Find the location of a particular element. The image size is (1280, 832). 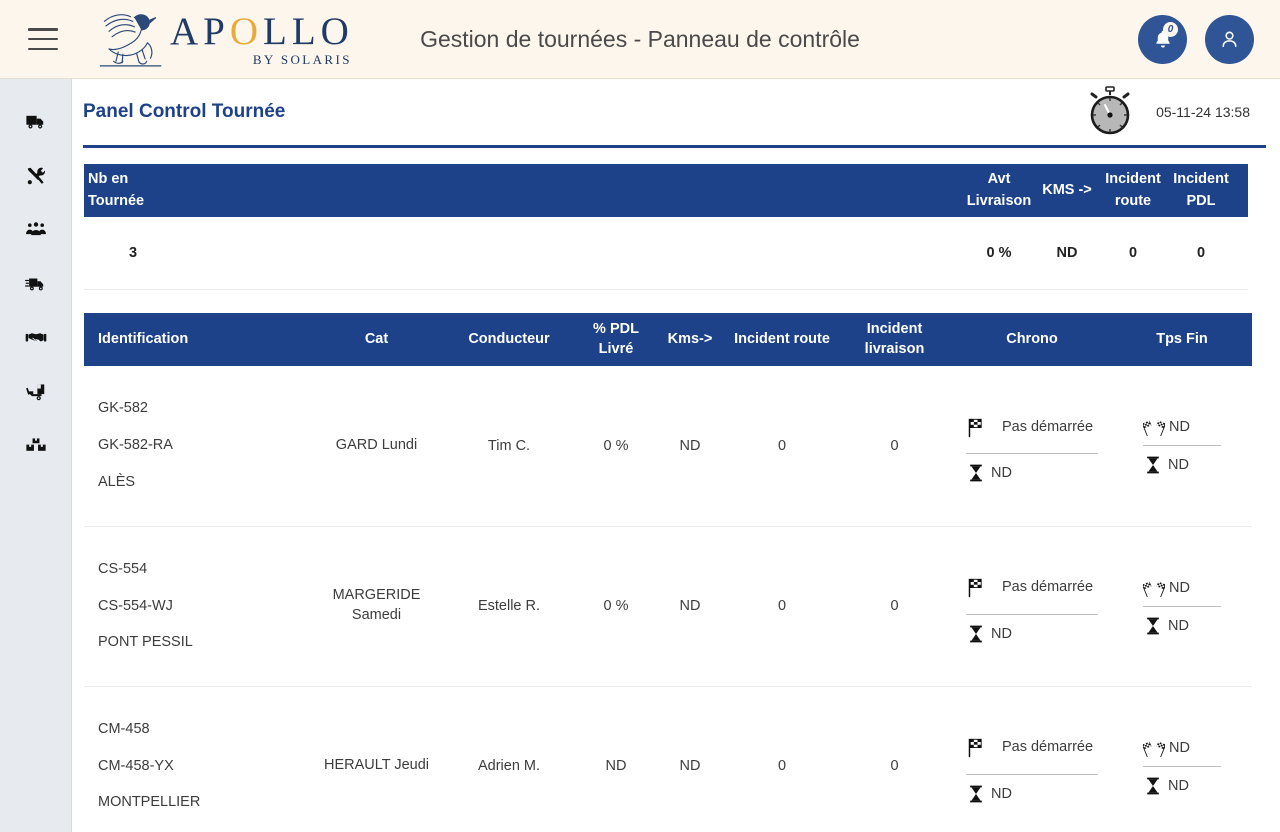

notifications-button: 0 is located at coordinates (1162, 39).